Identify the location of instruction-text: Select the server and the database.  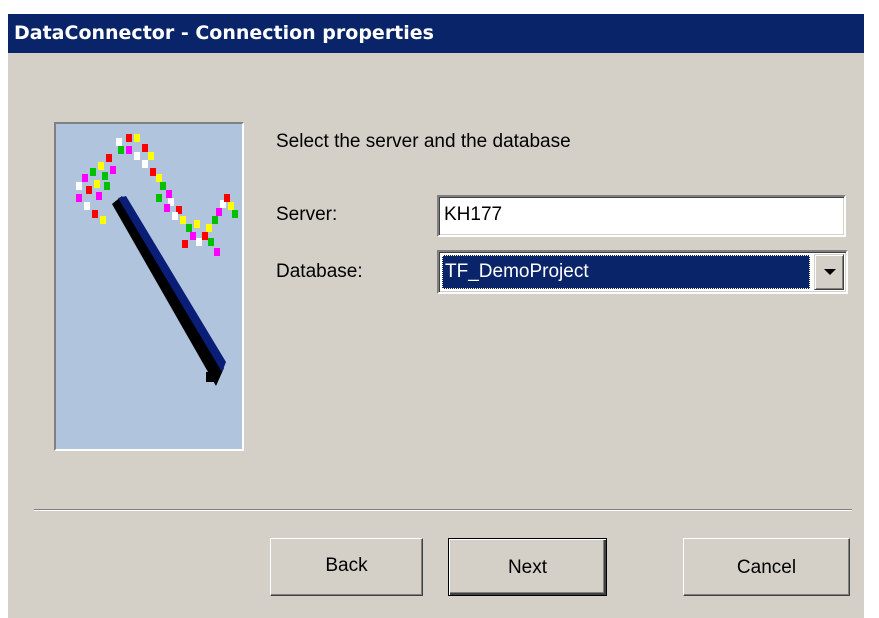
(423, 141).